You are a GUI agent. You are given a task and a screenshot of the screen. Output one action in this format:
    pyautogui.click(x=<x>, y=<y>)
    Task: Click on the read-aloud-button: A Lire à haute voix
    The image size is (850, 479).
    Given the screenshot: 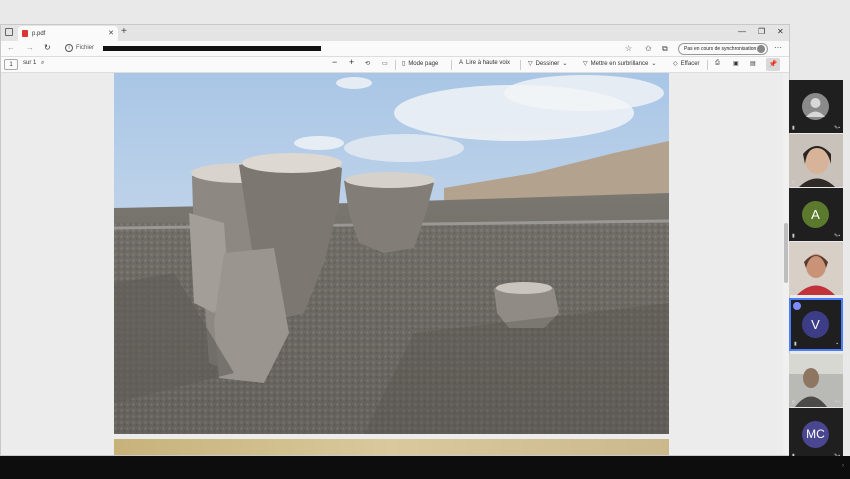 What is the action you would take?
    pyautogui.click(x=484, y=63)
    